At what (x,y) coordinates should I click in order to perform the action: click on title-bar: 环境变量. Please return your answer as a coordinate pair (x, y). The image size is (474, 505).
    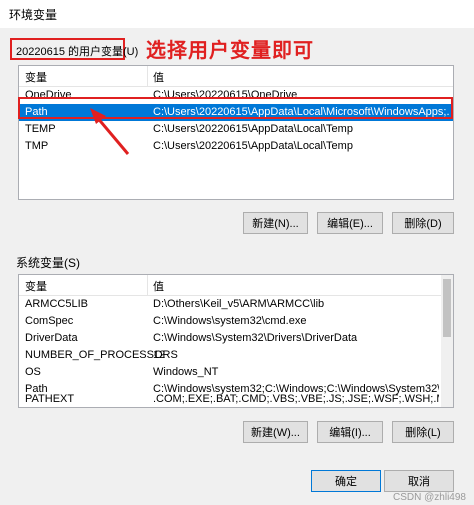
    Looking at the image, I should click on (237, 14).